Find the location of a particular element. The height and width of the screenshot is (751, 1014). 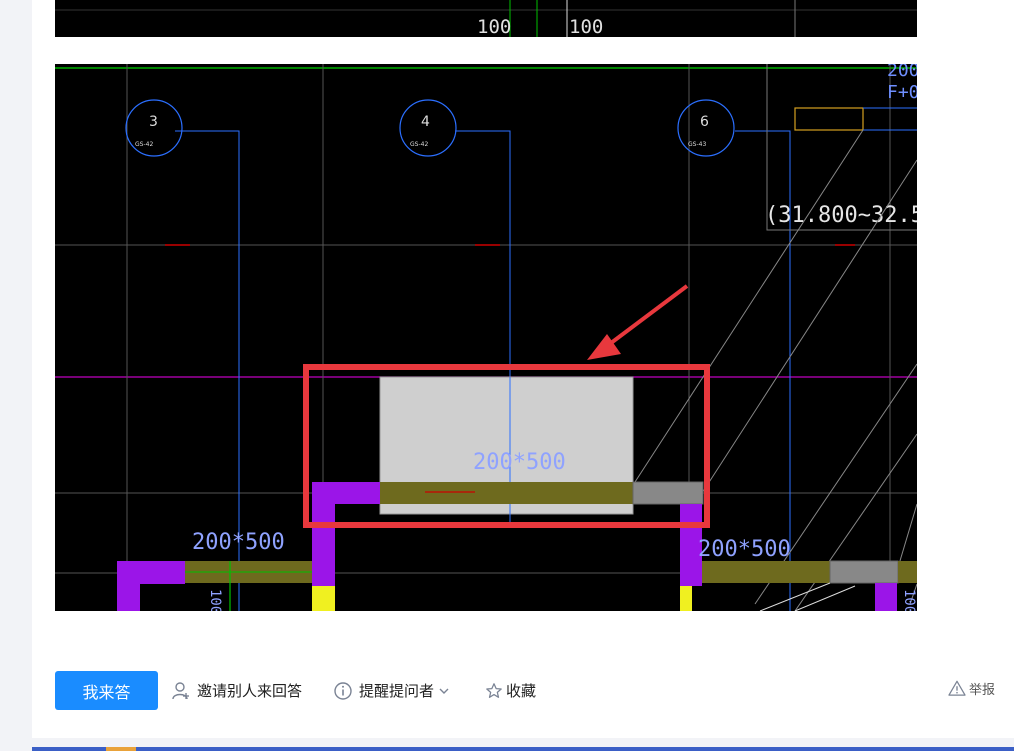

vertical-text-right: 100 is located at coordinates (909, 600).